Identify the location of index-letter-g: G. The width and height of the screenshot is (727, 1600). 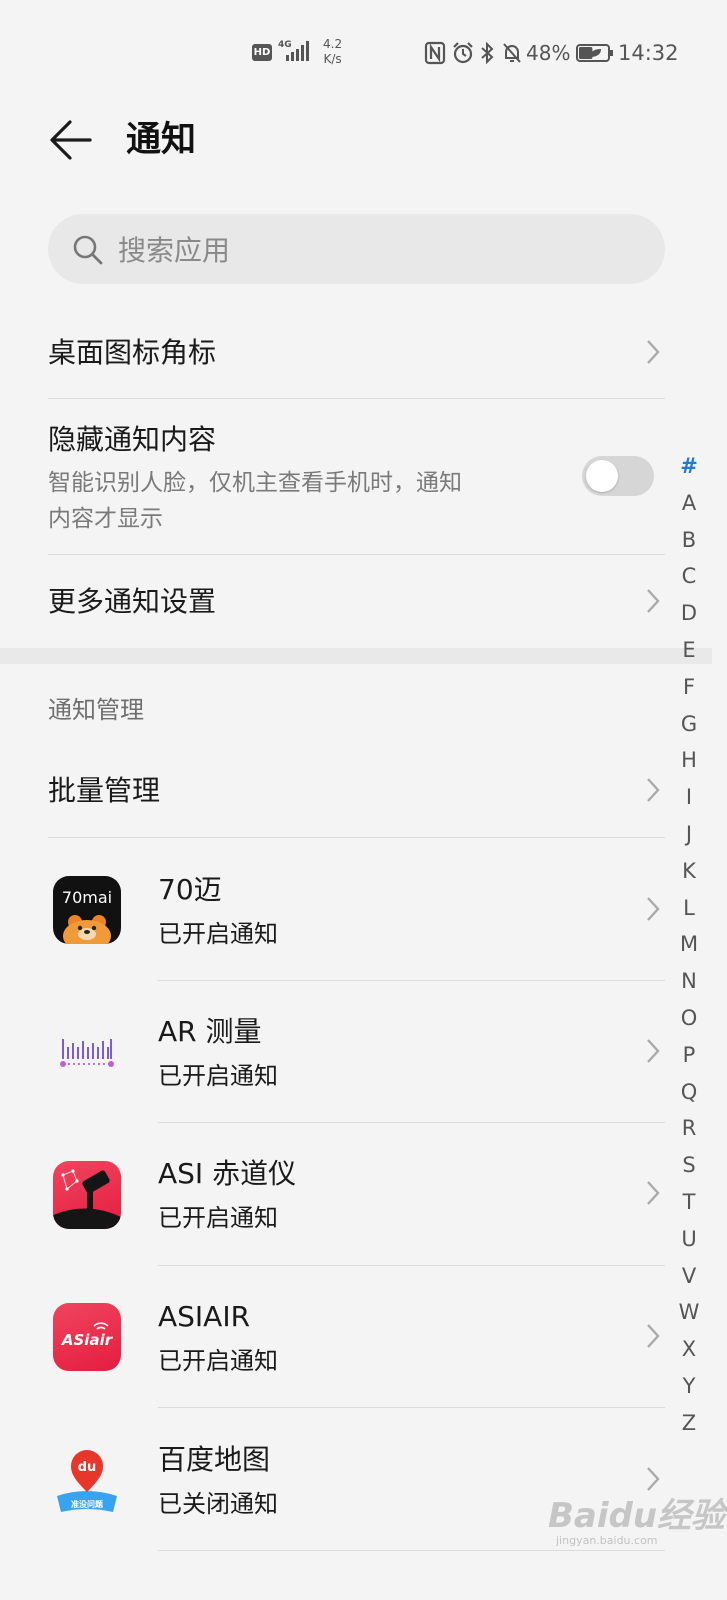
(689, 724).